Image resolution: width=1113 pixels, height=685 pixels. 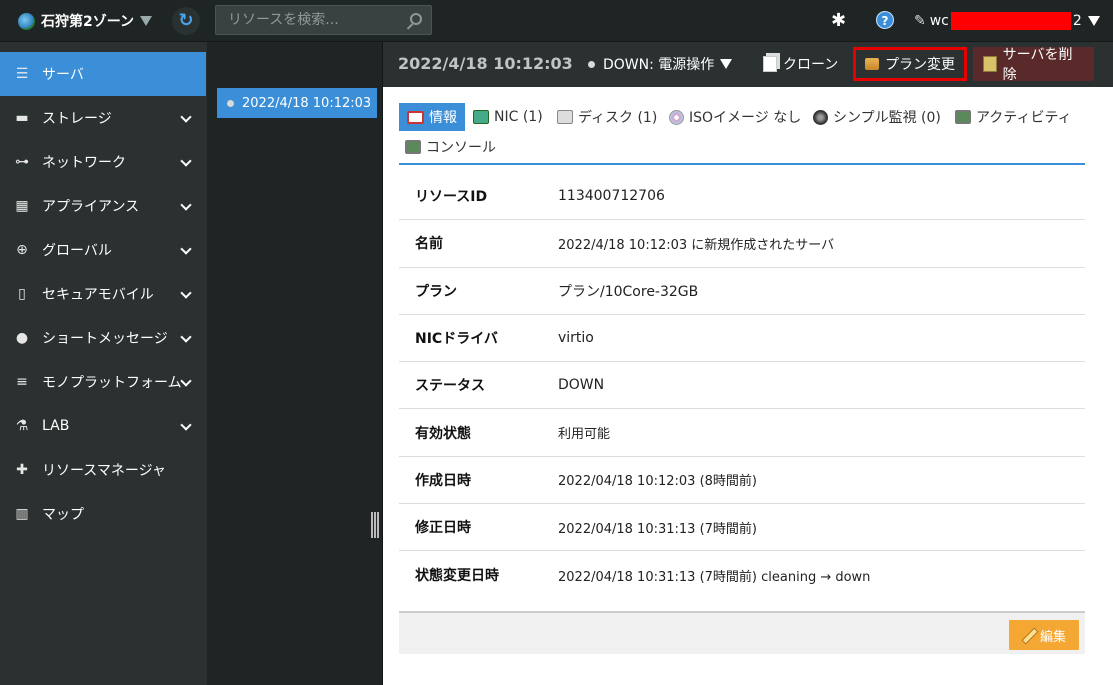 I want to click on mobile-icon: ▯, so click(x=22, y=294).